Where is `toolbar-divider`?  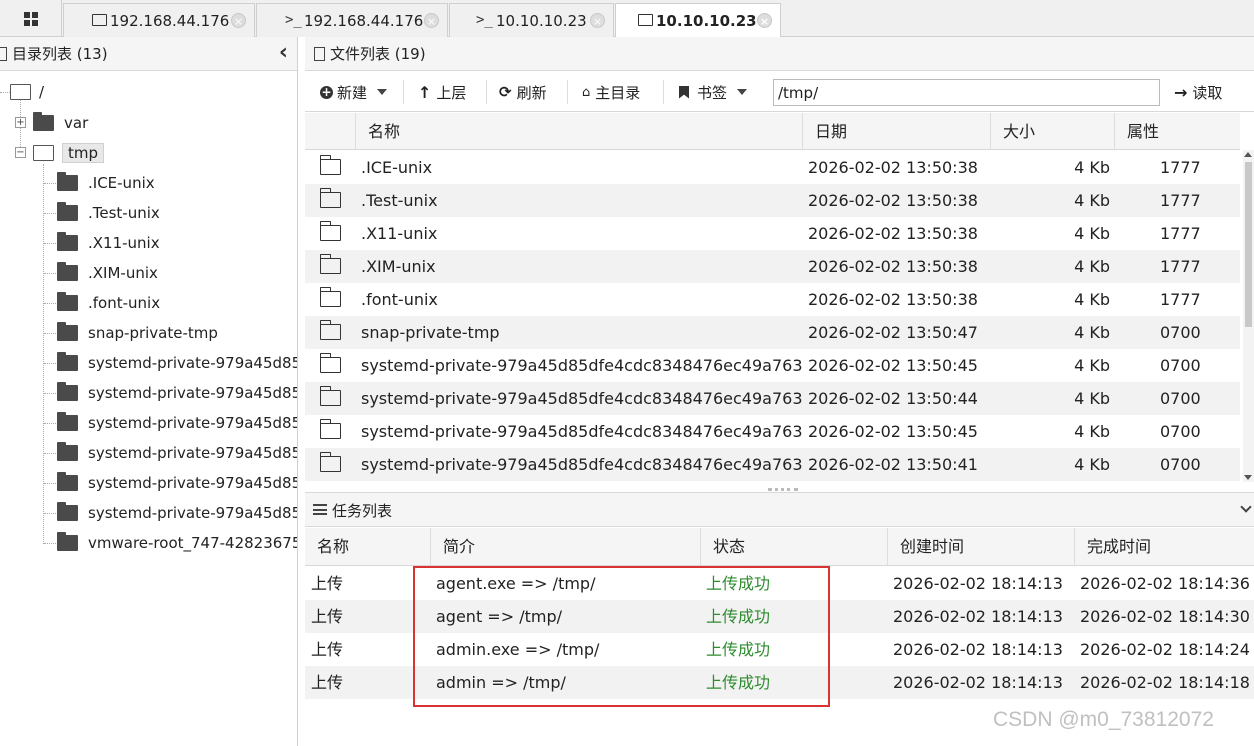
toolbar-divider is located at coordinates (403, 92).